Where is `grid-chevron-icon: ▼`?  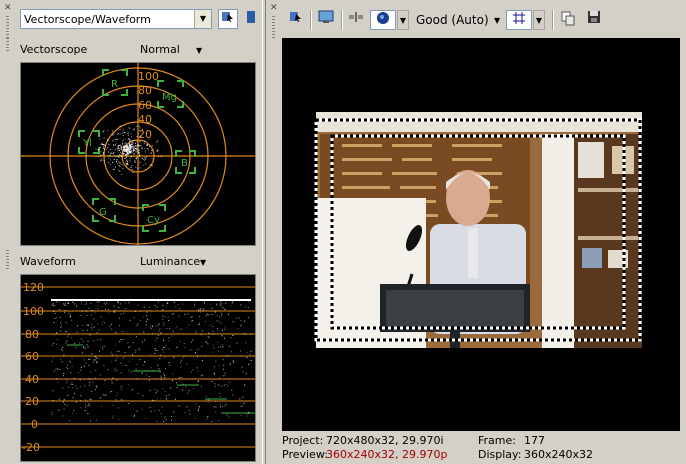
grid-chevron-icon: ▼ is located at coordinates (539, 20).